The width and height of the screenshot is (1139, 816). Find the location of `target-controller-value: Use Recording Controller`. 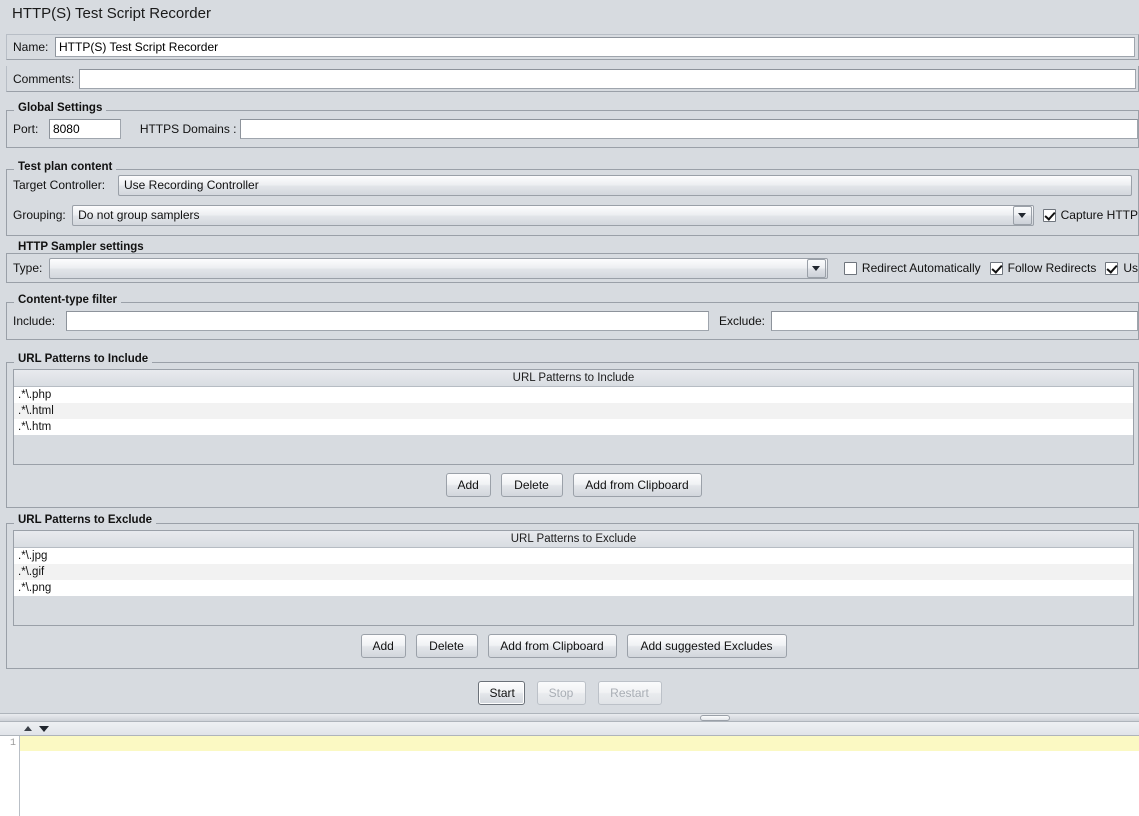

target-controller-value: Use Recording Controller is located at coordinates (191, 185).